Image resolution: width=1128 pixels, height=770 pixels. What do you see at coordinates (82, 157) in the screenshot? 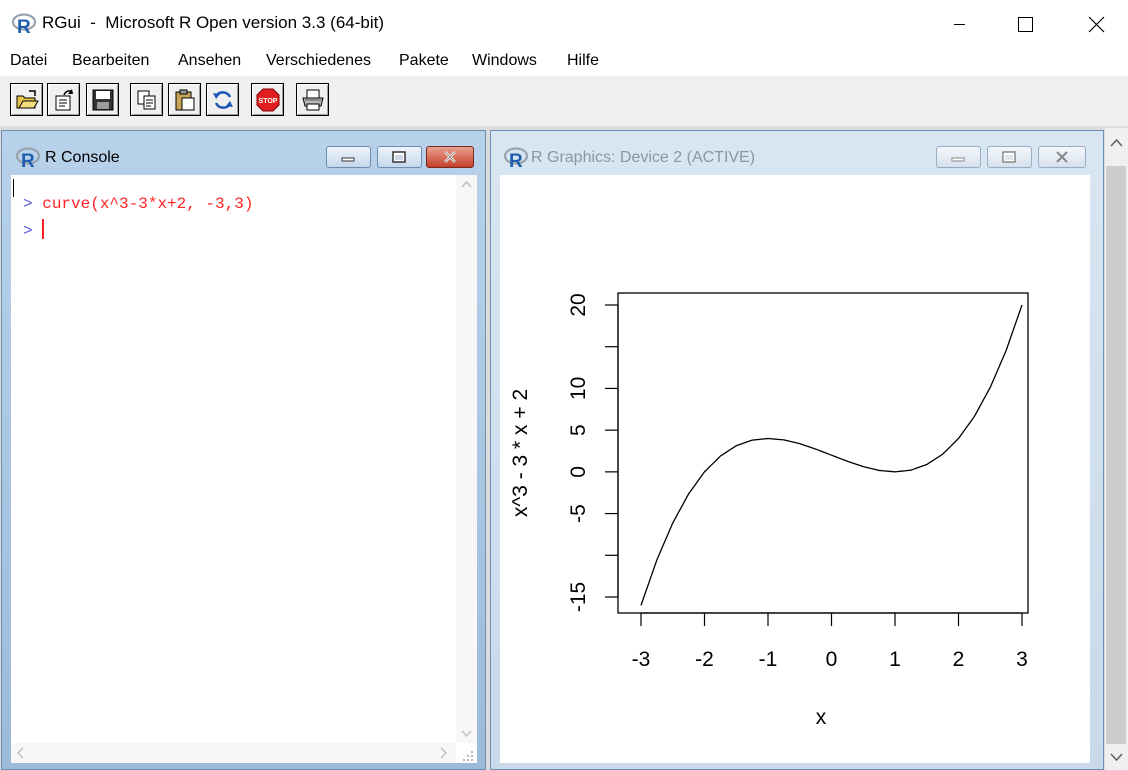
I see `console-title: R Console` at bounding box center [82, 157].